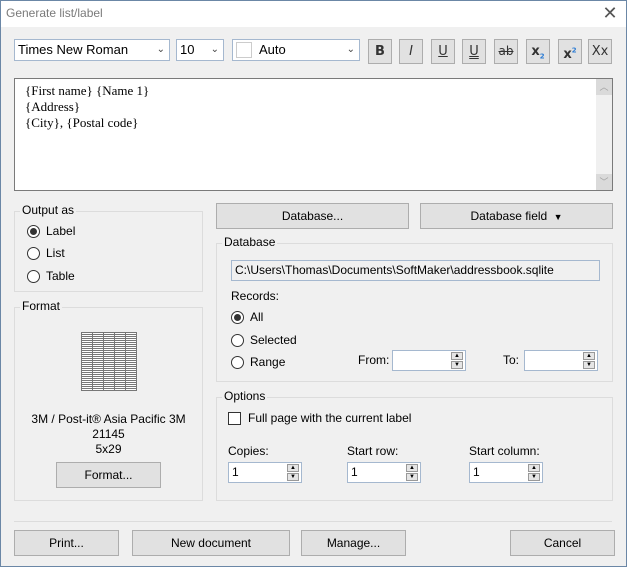 The height and width of the screenshot is (567, 627). Describe the element at coordinates (235, 472) in the screenshot. I see `copies-value: 1` at that location.